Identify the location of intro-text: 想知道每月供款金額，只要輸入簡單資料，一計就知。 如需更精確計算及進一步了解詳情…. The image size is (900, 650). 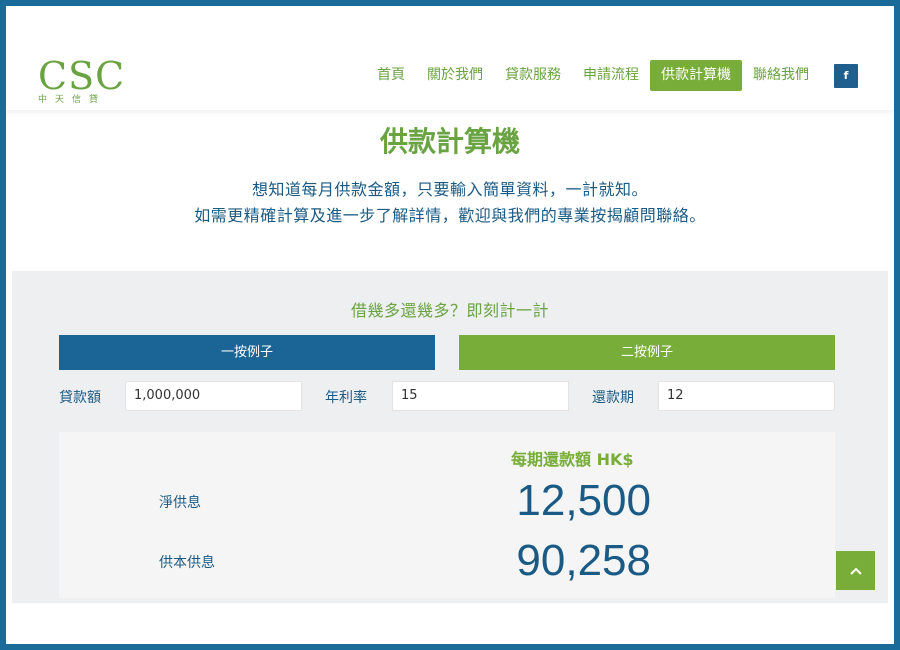
(450, 203).